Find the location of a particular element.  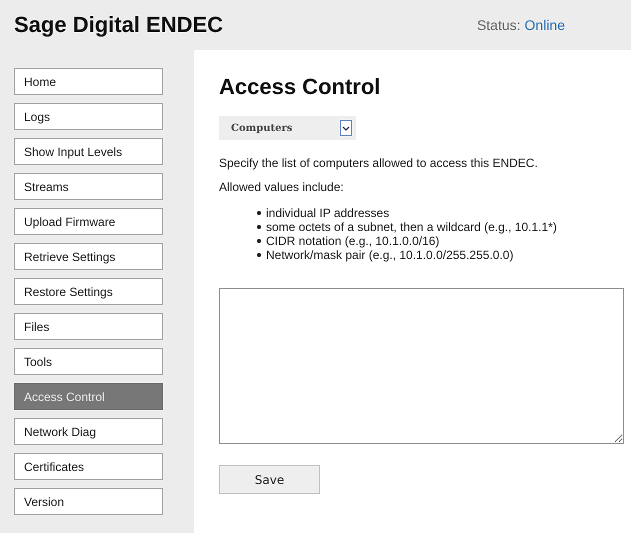

description: Specify the list of computers allowed to access this ENDEC. is located at coordinates (379, 163).